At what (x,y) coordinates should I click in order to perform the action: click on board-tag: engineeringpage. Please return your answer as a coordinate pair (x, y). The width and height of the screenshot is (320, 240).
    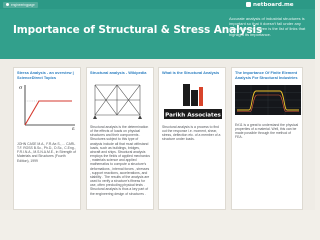
    Looking at the image, I should click on (20, 4).